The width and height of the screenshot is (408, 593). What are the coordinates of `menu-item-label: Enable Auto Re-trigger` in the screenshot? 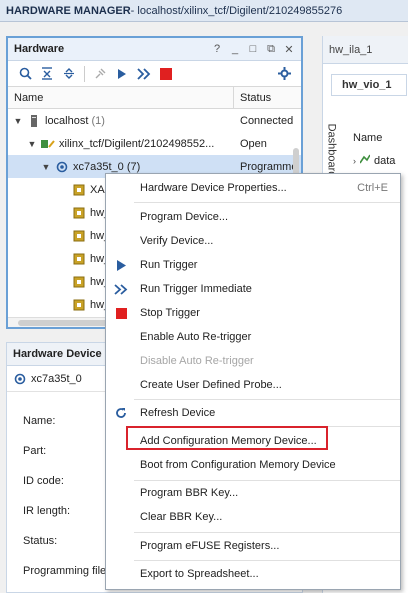 It's located at (196, 337).